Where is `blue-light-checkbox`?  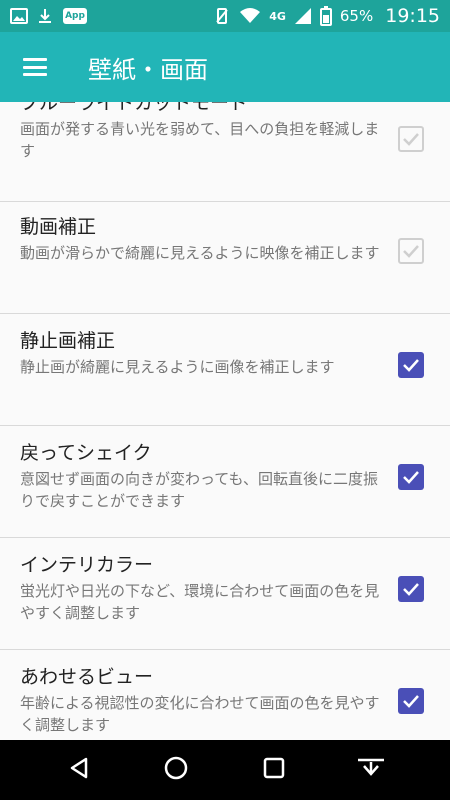 blue-light-checkbox is located at coordinates (411, 139).